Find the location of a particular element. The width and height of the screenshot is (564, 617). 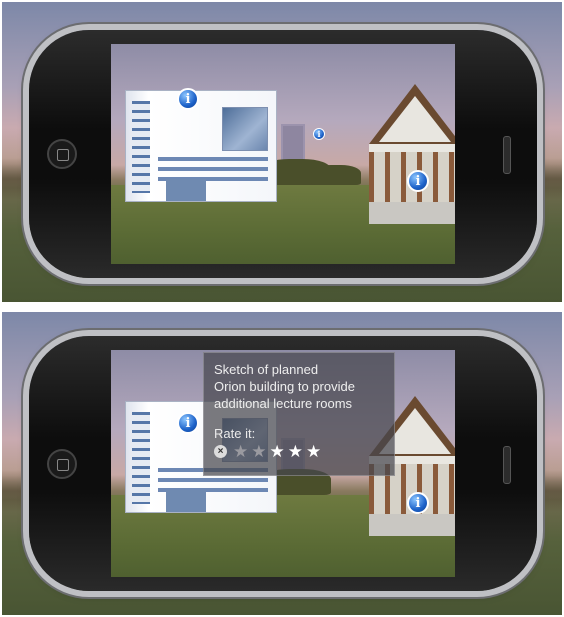

wooden-house is located at coordinates (412, 154).